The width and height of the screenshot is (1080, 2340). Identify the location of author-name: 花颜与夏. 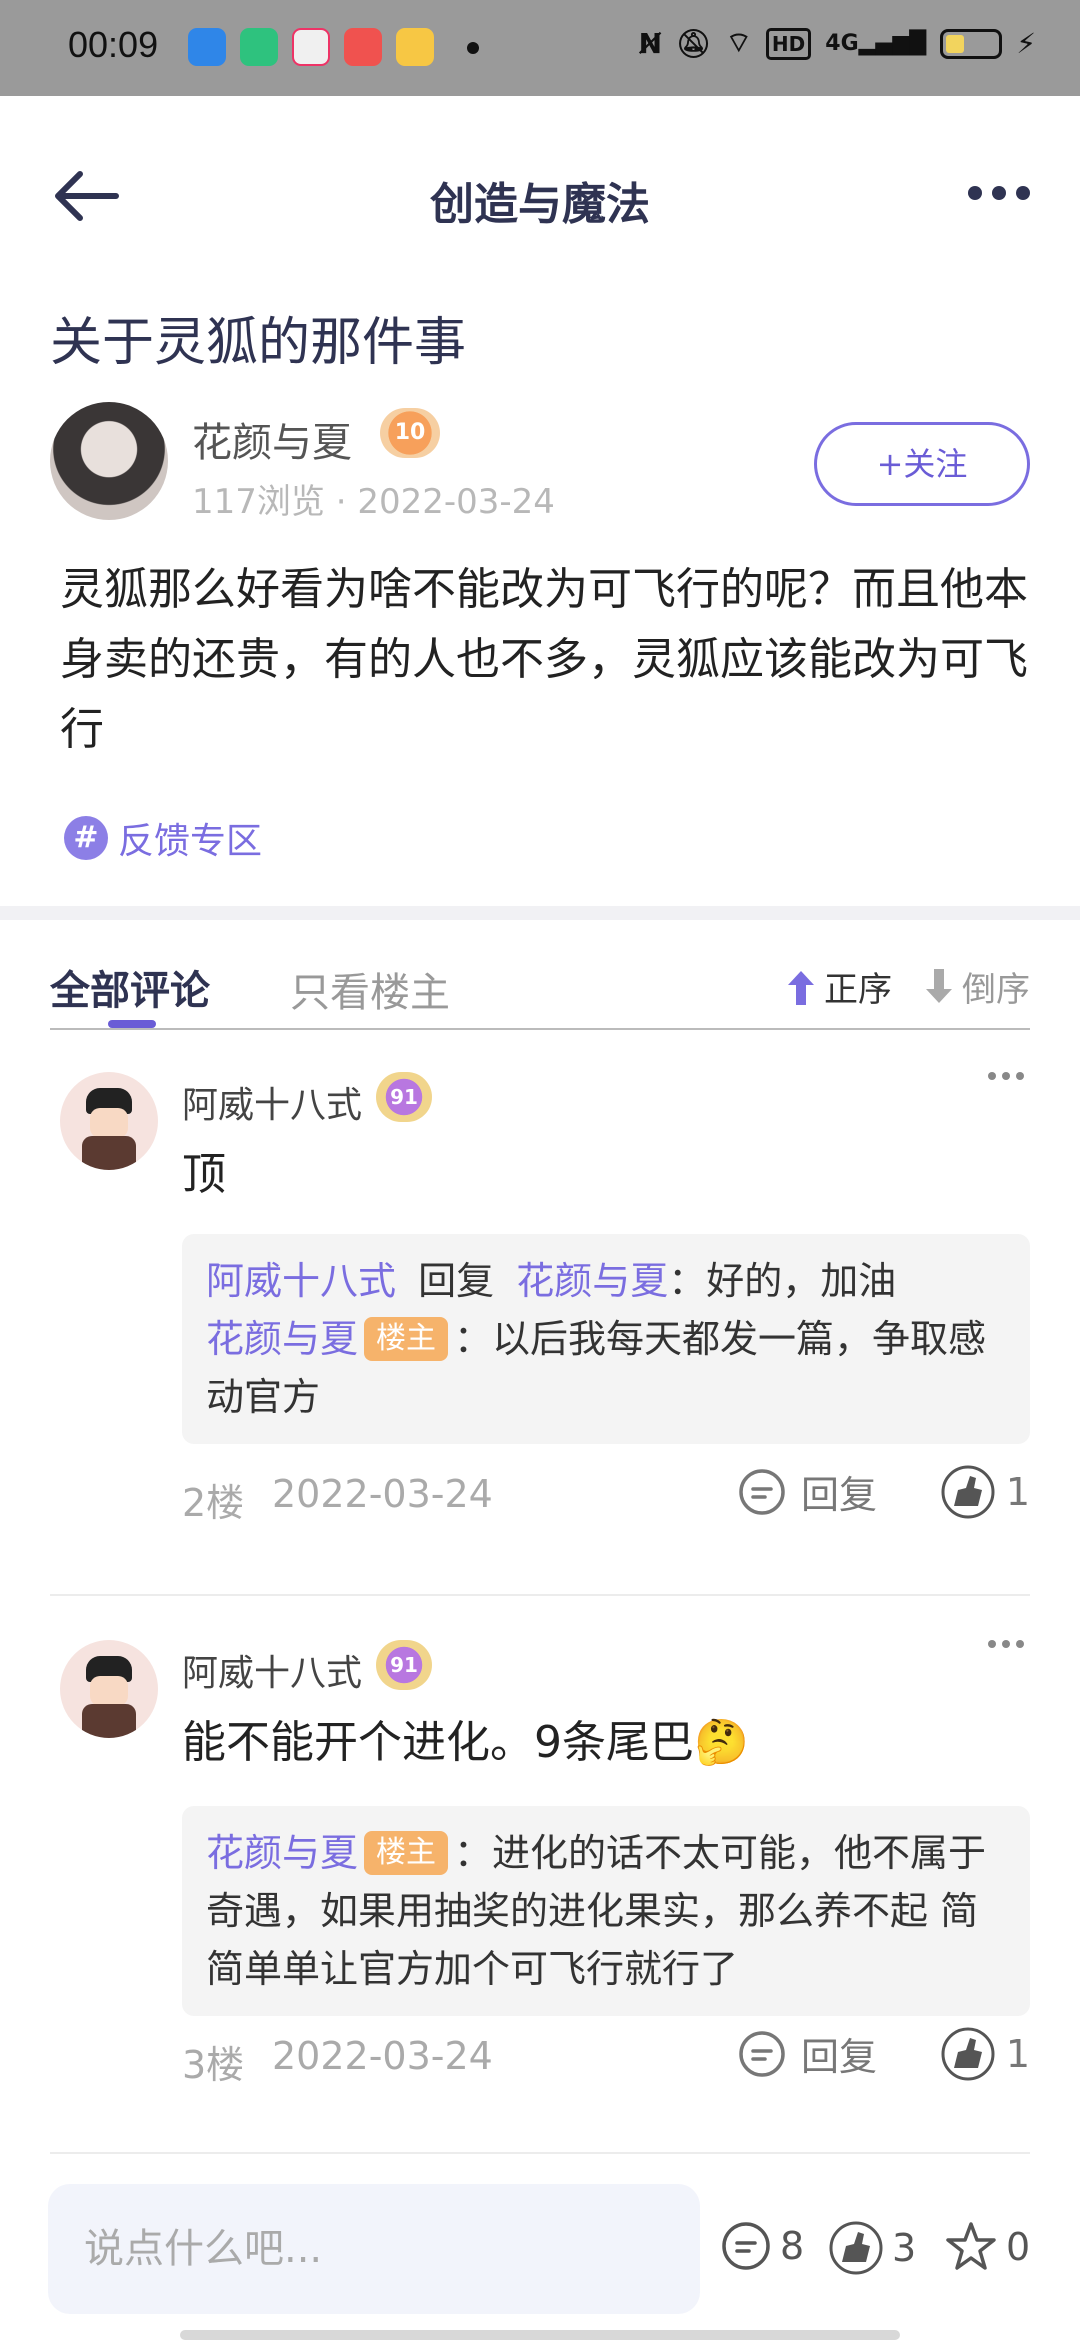
(272, 439).